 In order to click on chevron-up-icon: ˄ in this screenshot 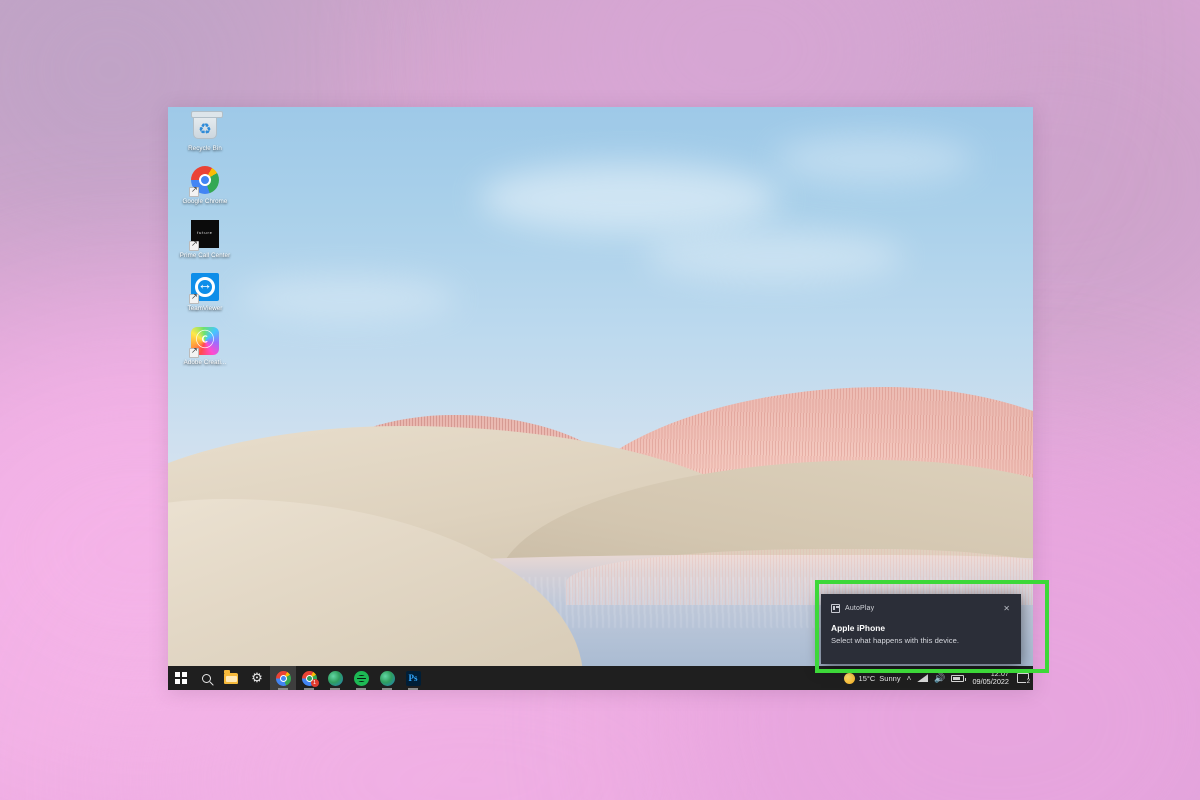, I will do `click(909, 678)`.